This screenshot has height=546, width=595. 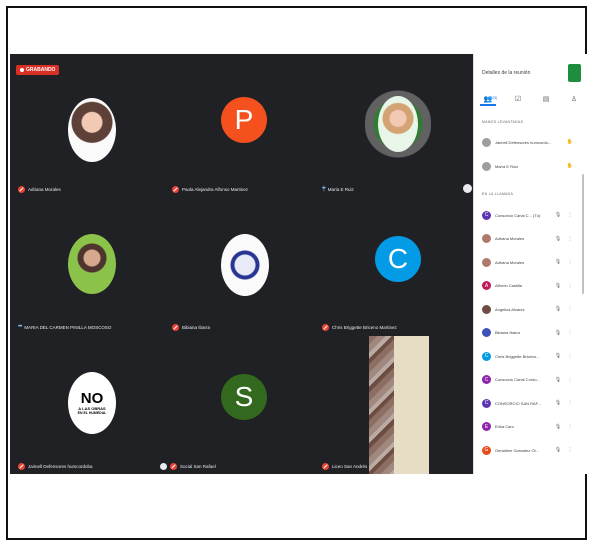 What do you see at coordinates (55, 466) in the screenshot?
I see `tile-name-7: Jaimell Defensores humcordoba` at bounding box center [55, 466].